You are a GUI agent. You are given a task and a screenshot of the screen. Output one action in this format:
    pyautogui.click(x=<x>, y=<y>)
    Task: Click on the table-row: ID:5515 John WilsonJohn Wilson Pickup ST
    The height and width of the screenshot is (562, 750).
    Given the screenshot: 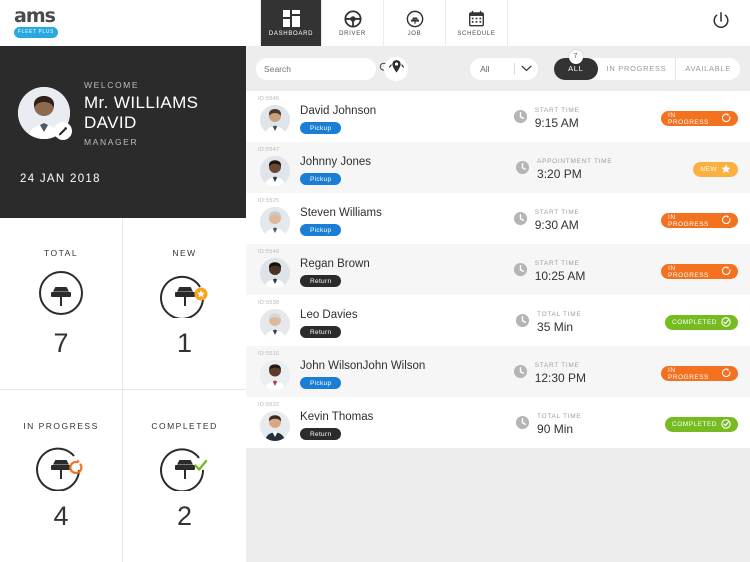 What is the action you would take?
    pyautogui.click(x=498, y=371)
    